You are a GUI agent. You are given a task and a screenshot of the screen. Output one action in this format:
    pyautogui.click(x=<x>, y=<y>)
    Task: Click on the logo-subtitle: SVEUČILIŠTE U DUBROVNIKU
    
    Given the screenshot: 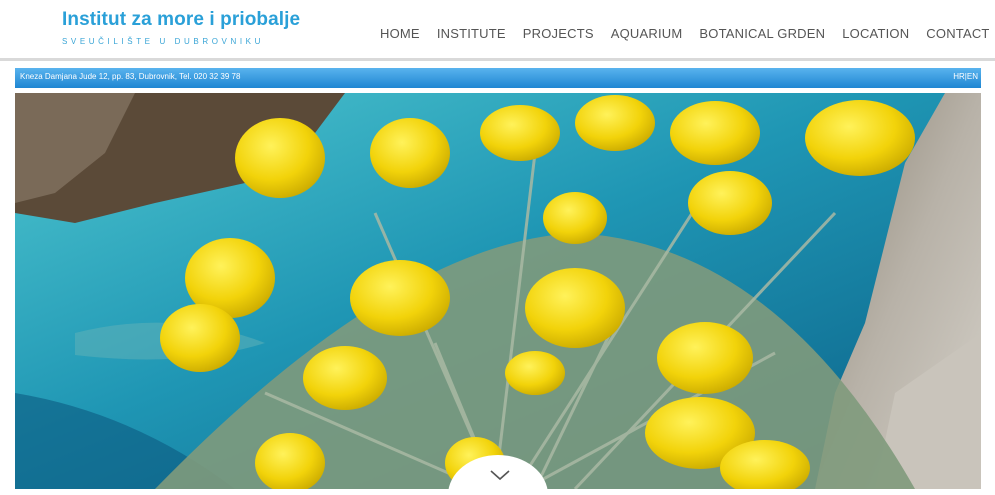 What is the action you would take?
    pyautogui.click(x=163, y=41)
    